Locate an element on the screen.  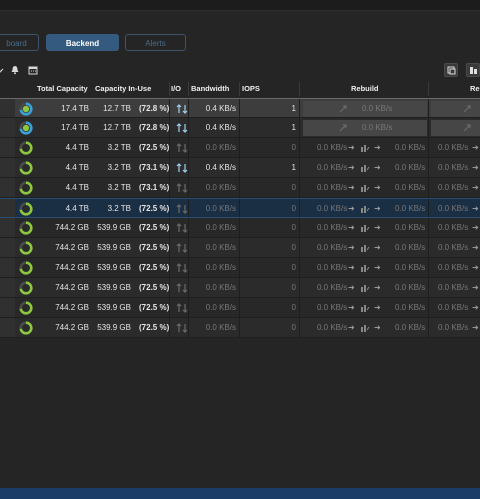
rebuild-block is located at coordinates (455, 109).